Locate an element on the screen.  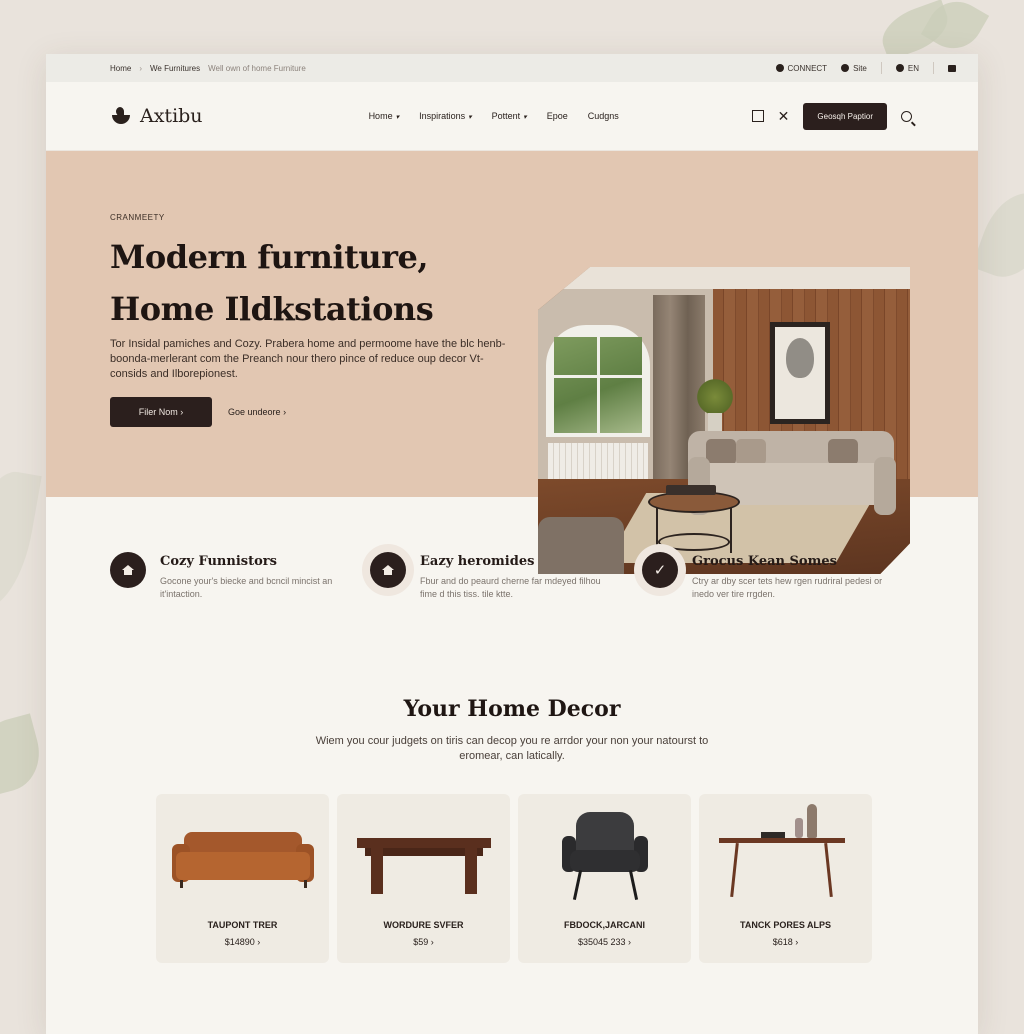
product-price-line: $35045 233 › is located at coordinates (604, 942).